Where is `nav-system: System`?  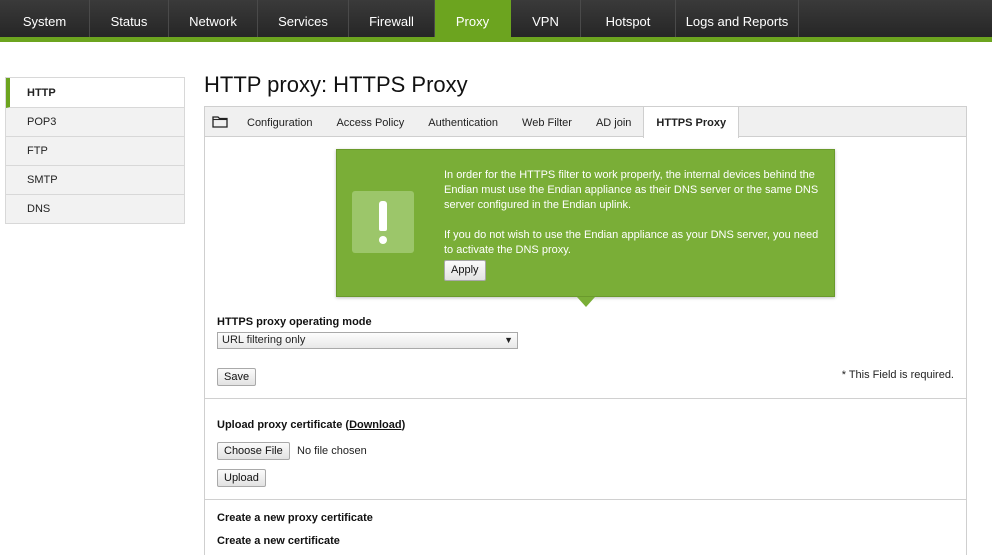 nav-system: System is located at coordinates (45, 18).